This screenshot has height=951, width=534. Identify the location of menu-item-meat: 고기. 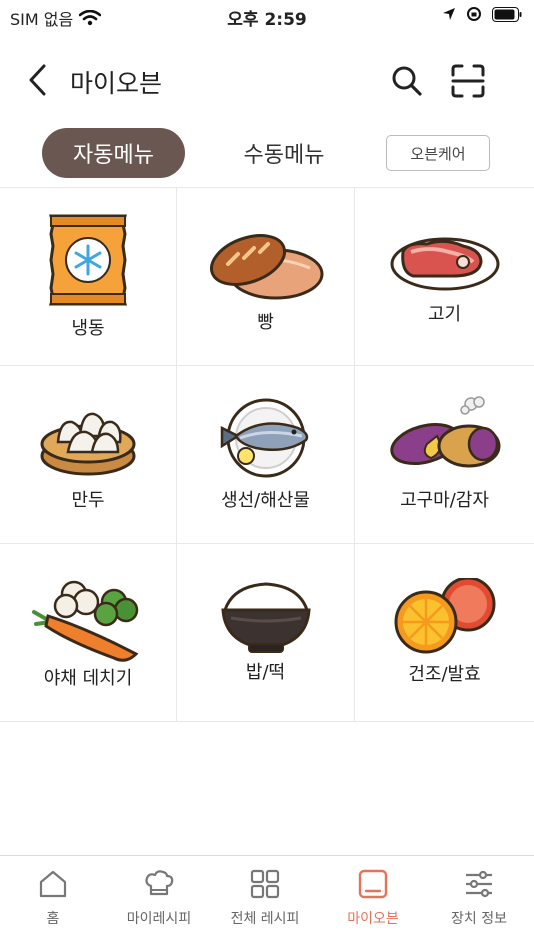
(444, 277).